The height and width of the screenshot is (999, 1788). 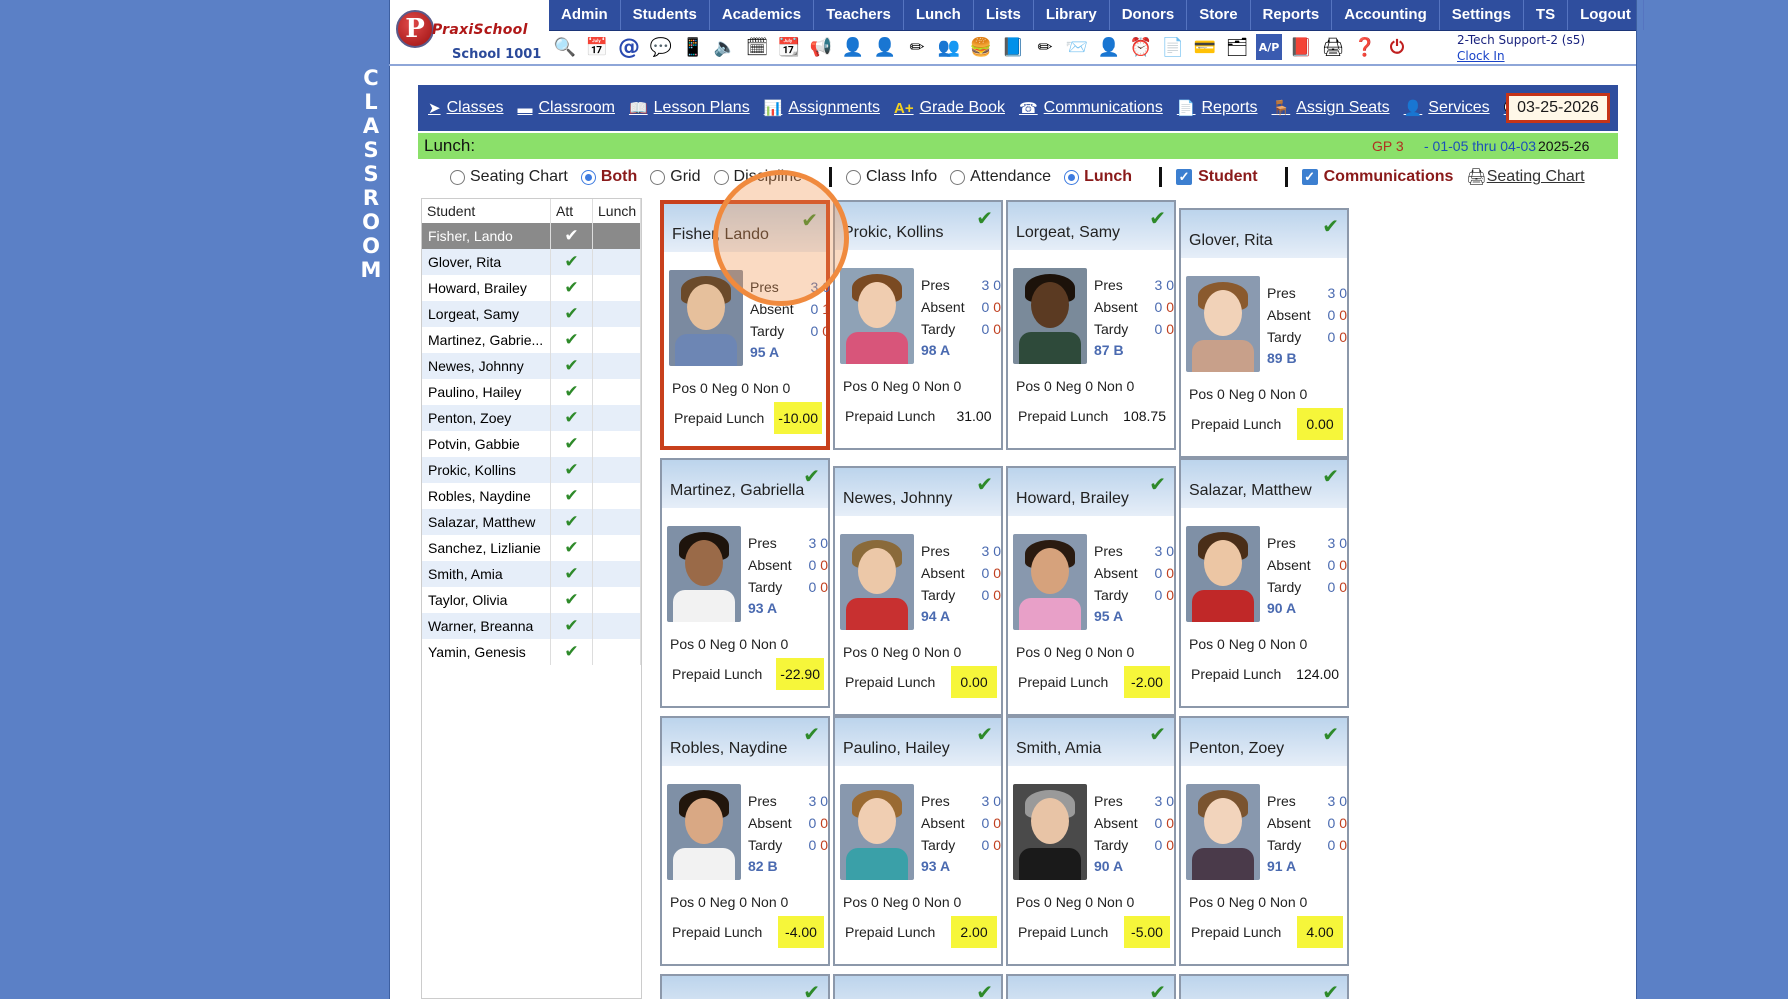 What do you see at coordinates (1606, 15) in the screenshot?
I see `top-nav-logout: Logout` at bounding box center [1606, 15].